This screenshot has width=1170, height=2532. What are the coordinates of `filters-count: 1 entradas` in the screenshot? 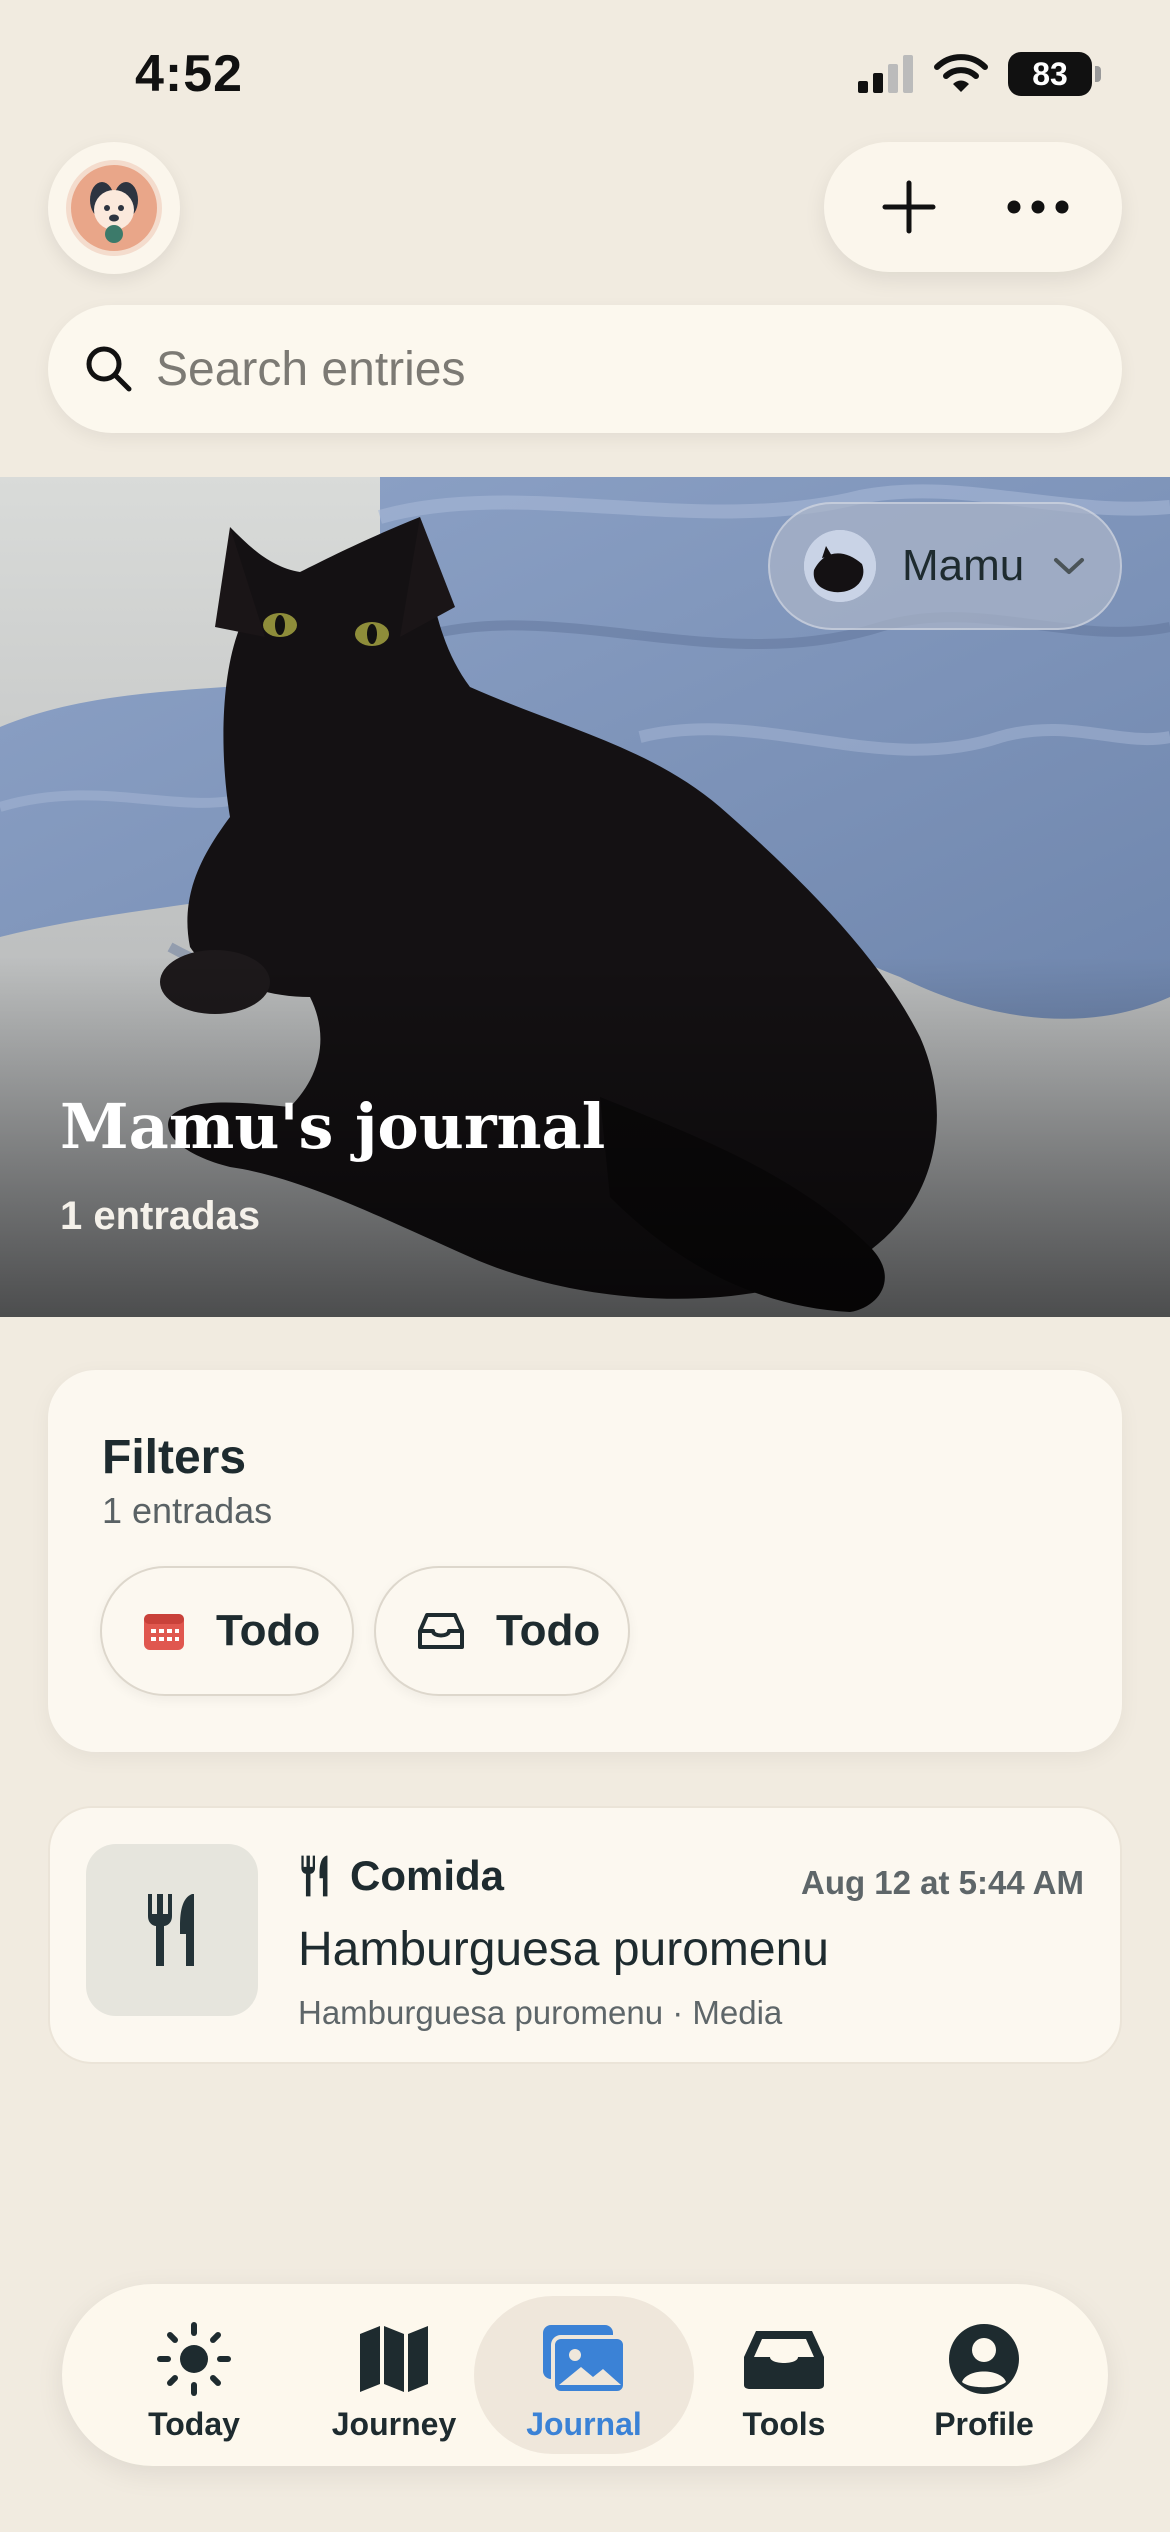 It's located at (187, 1510).